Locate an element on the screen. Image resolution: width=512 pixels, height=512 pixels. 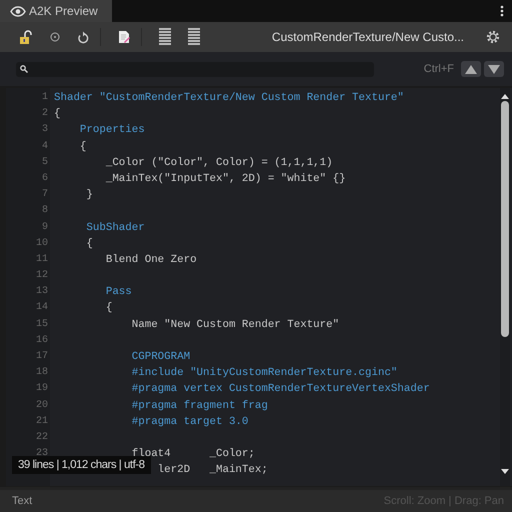
next-button is located at coordinates (494, 69).